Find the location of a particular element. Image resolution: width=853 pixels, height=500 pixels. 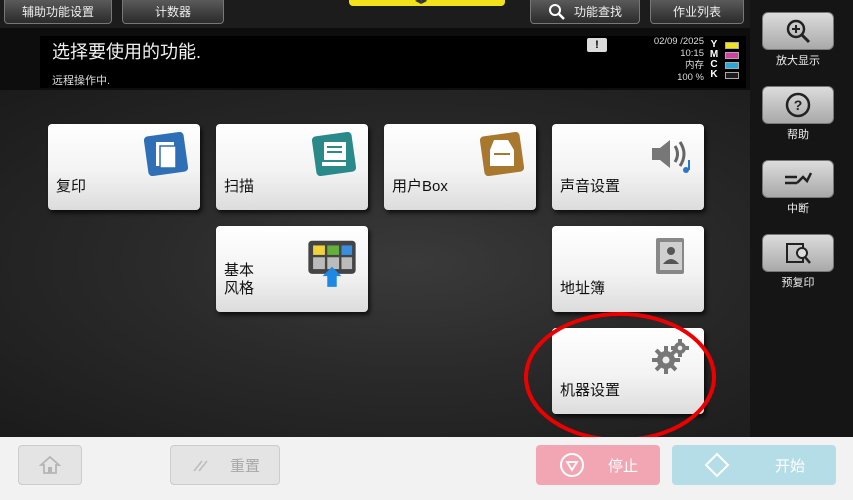

stop-button: 停止 is located at coordinates (598, 465).